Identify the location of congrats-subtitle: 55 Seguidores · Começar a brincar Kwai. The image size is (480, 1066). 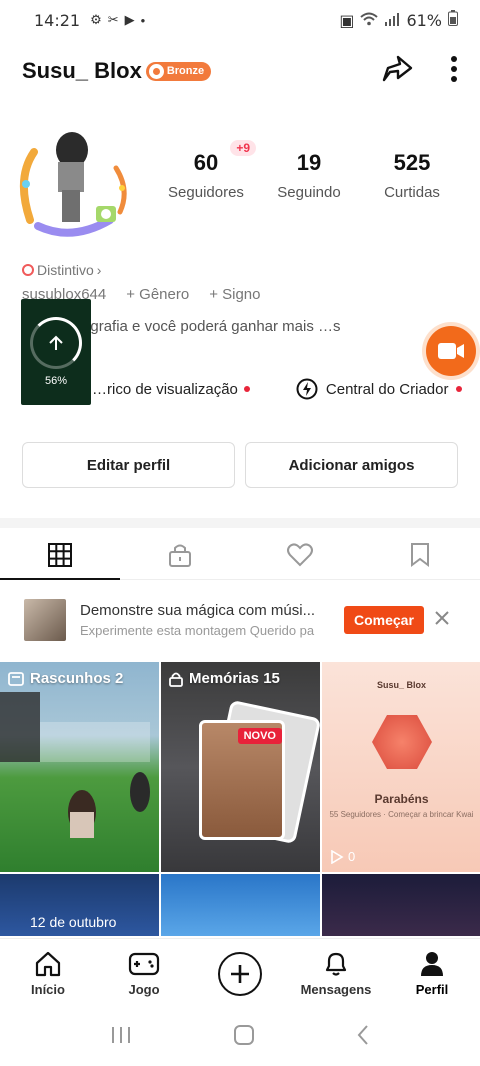
(401, 814).